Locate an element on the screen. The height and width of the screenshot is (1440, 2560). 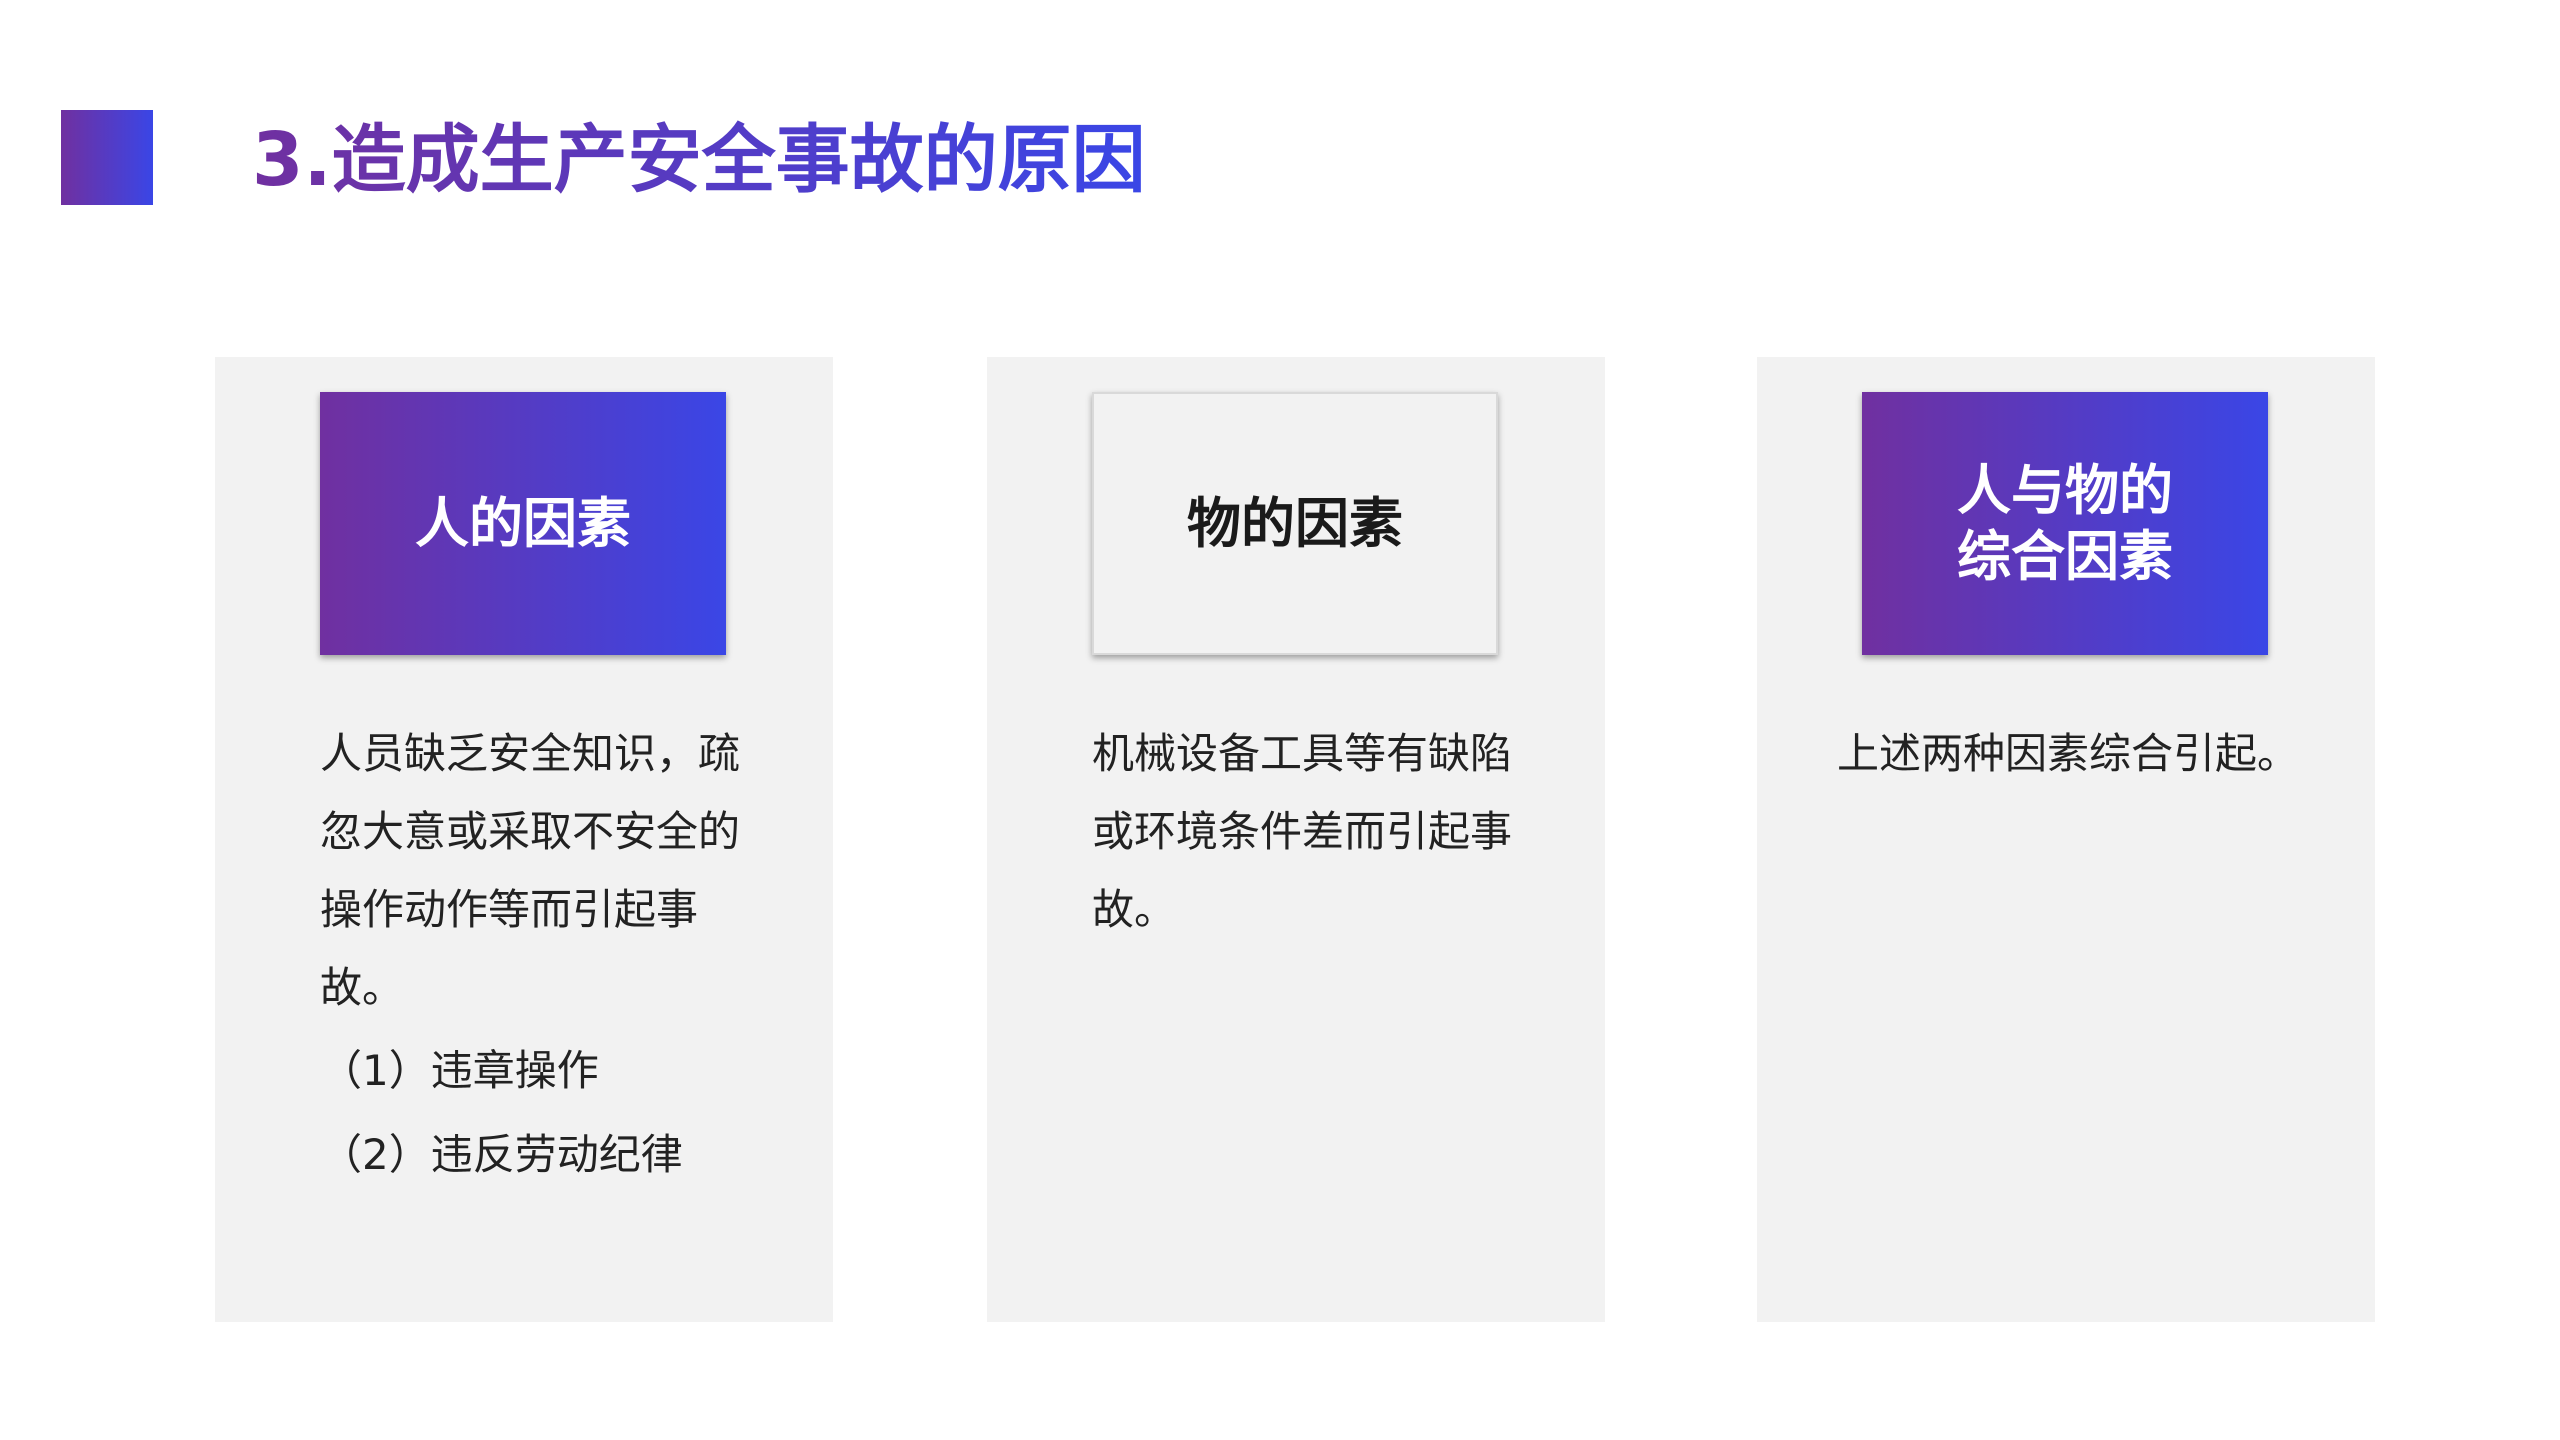
card-heading-box: 人的因素 is located at coordinates (523, 523).